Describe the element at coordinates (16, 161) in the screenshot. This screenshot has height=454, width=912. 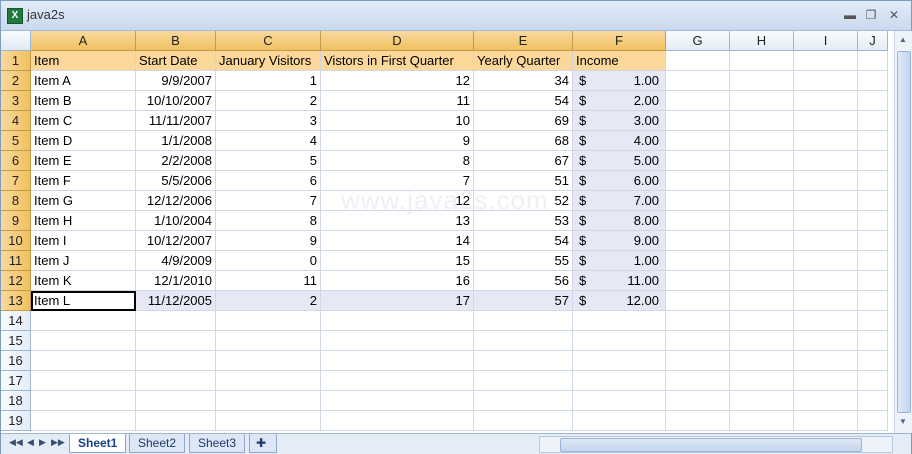
I see `row-header-6: 6` at that location.